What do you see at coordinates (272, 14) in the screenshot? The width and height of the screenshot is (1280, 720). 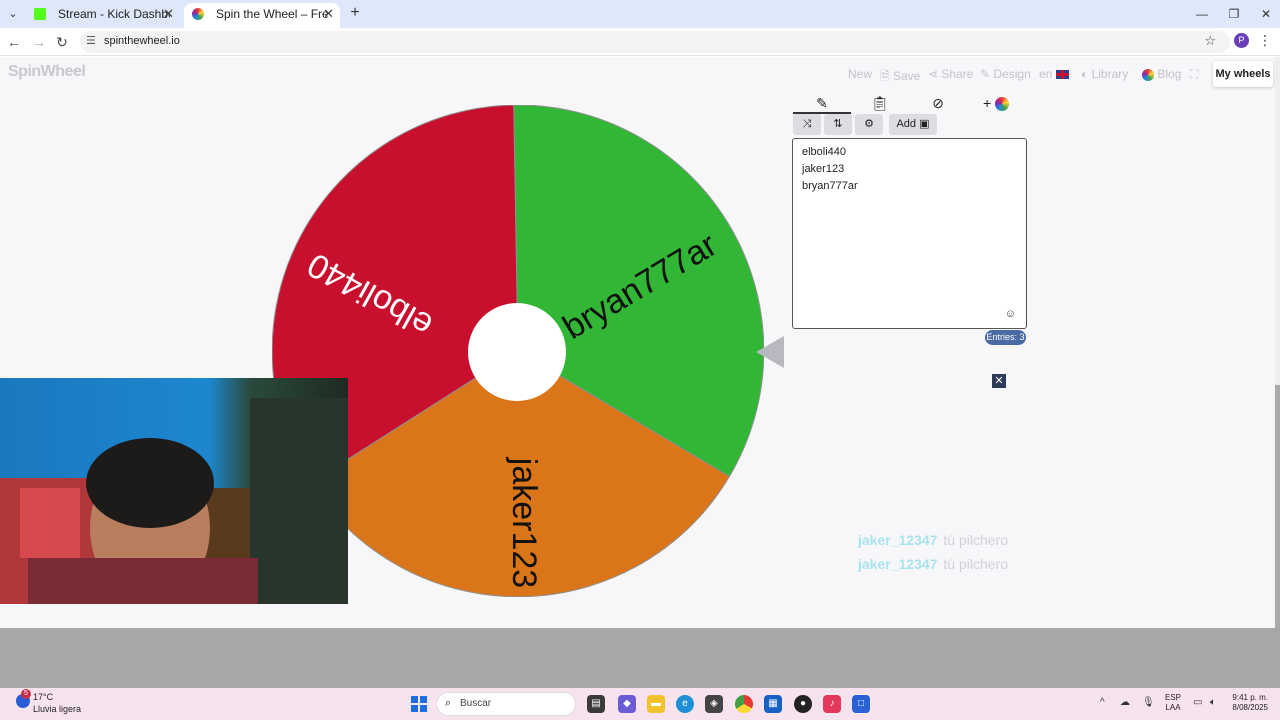 I see `tab-title: Spin the Wheel – Free and easy` at bounding box center [272, 14].